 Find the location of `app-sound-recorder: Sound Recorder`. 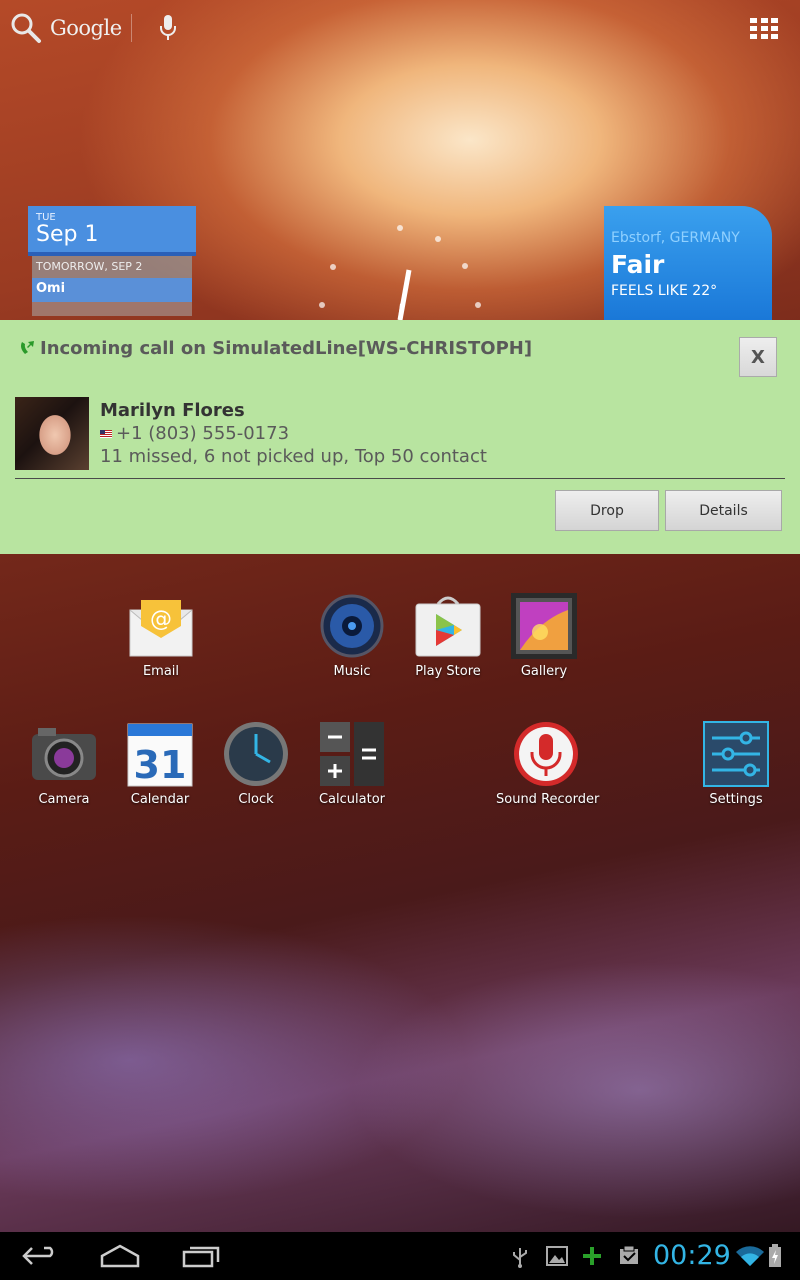

app-sound-recorder: Sound Recorder is located at coordinates (548, 763).